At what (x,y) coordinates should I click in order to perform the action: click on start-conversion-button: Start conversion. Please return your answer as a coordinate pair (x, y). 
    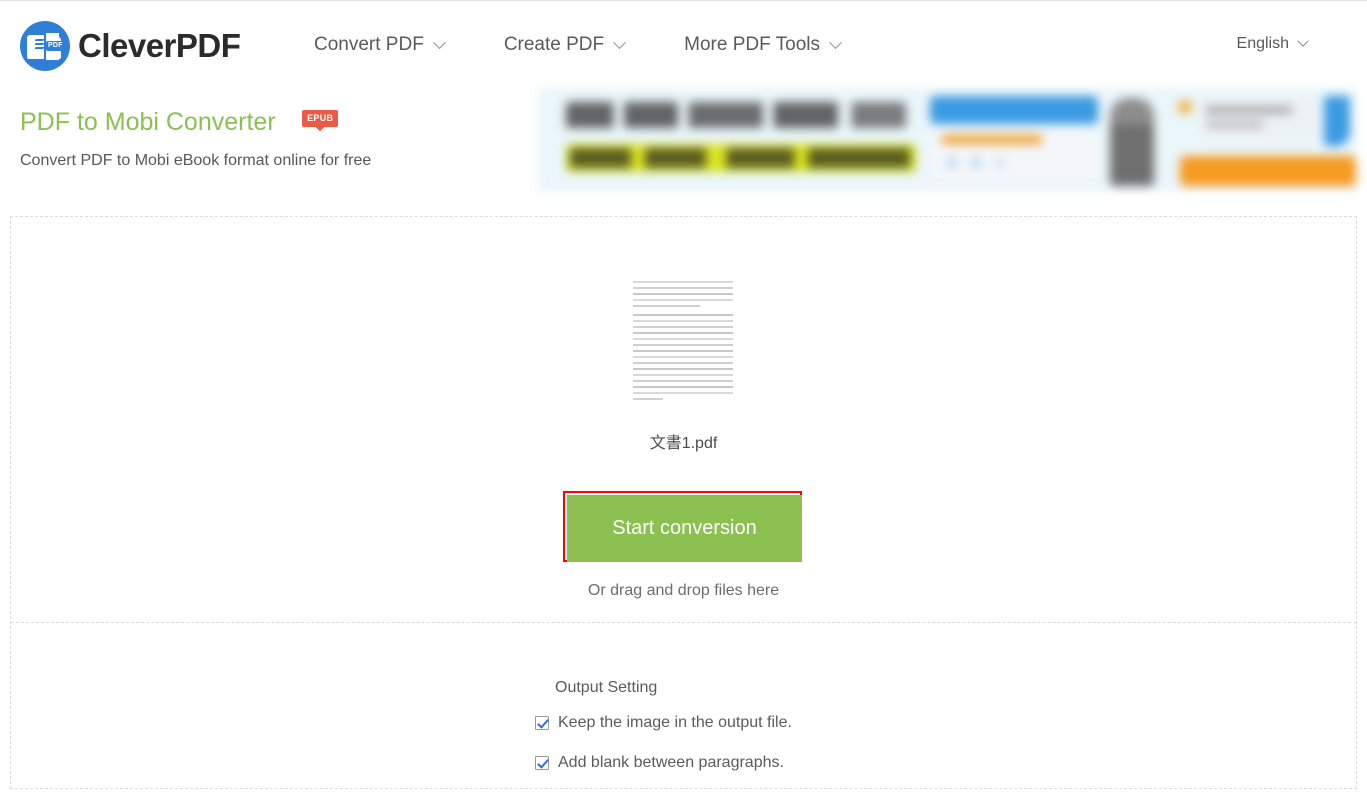
    Looking at the image, I should click on (684, 528).